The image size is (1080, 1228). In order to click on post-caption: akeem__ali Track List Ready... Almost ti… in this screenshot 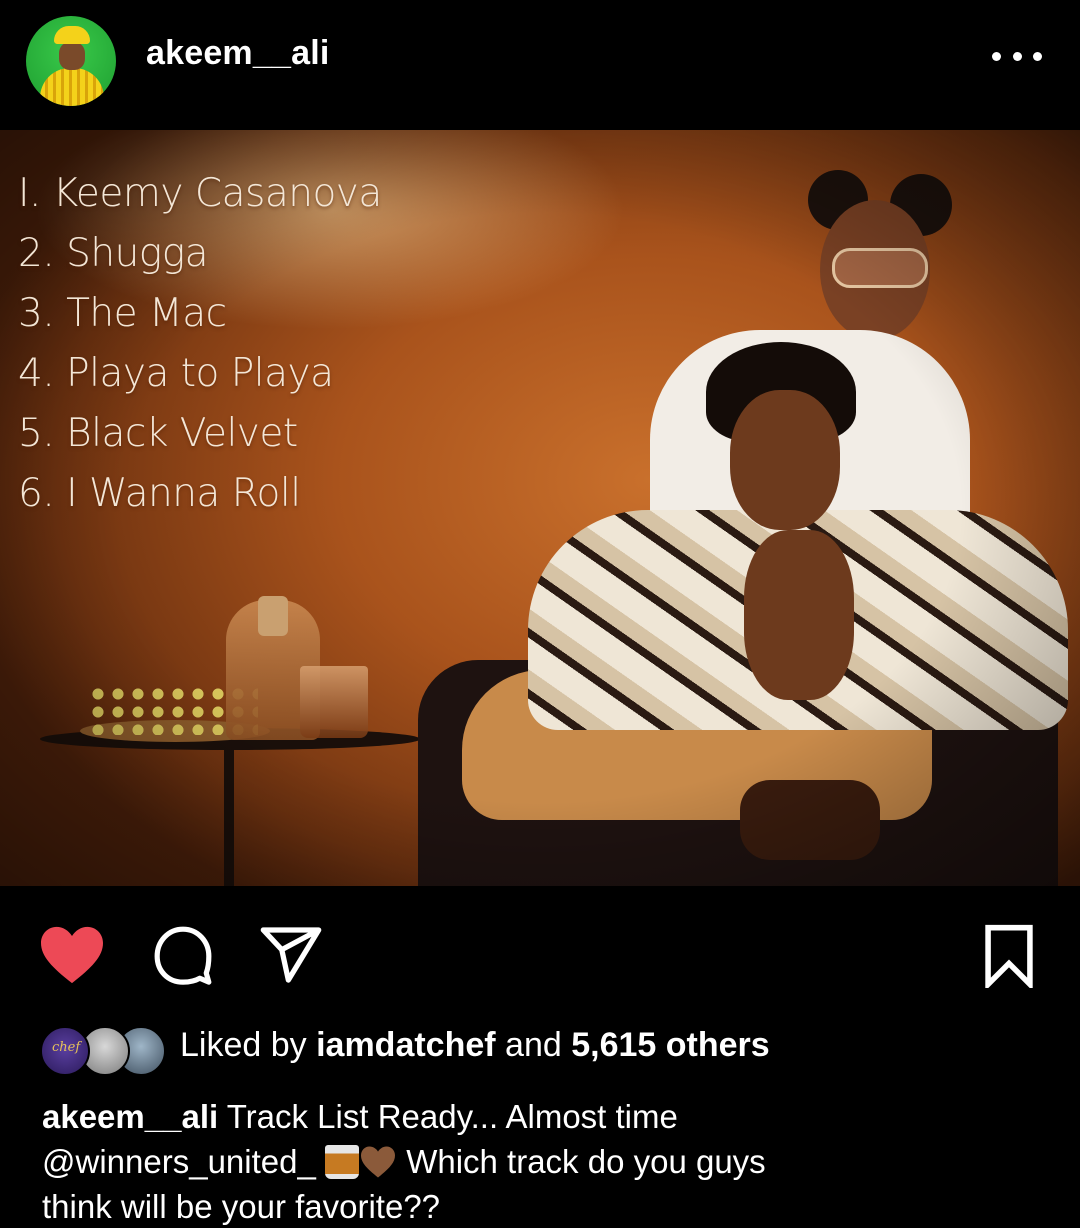, I will do `click(404, 1161)`.